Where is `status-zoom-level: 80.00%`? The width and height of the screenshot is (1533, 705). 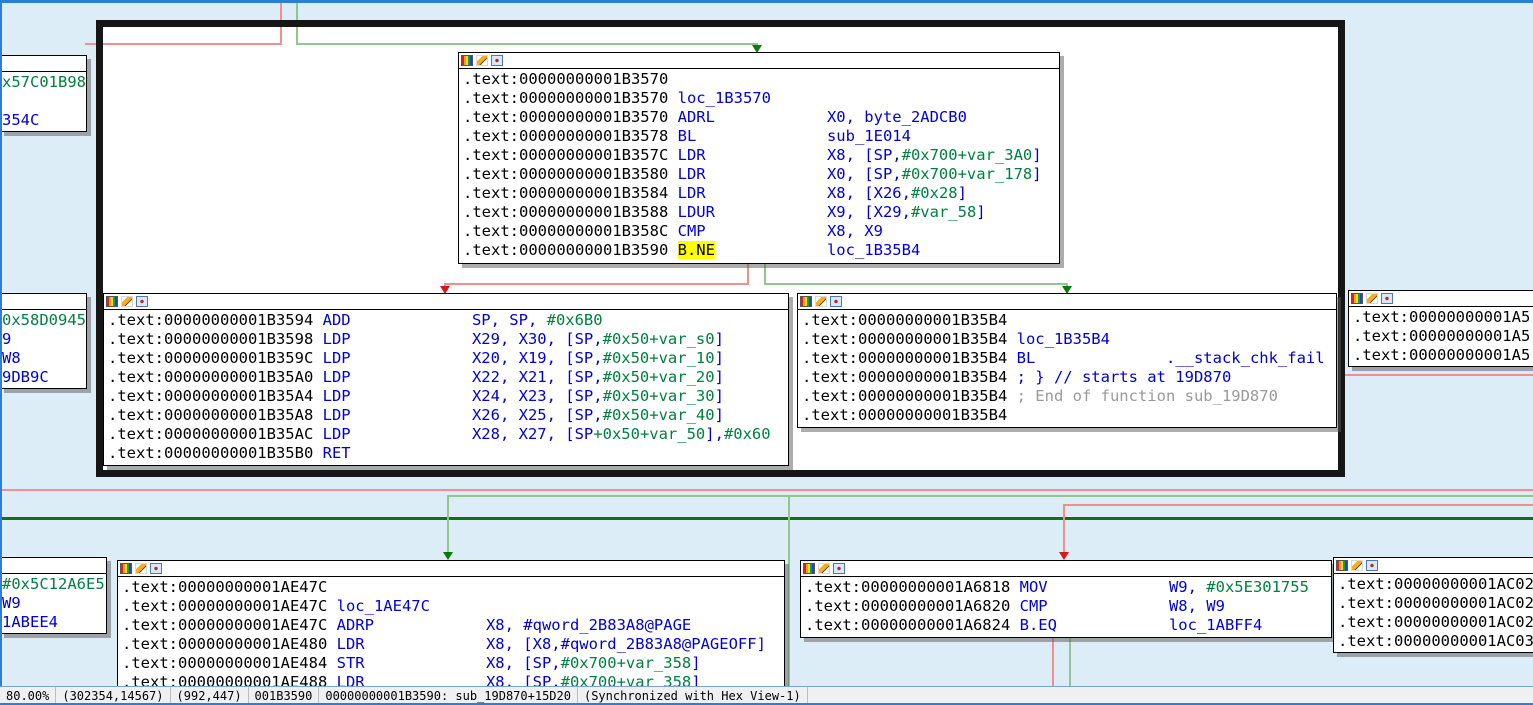 status-zoom-level: 80.00% is located at coordinates (28, 695).